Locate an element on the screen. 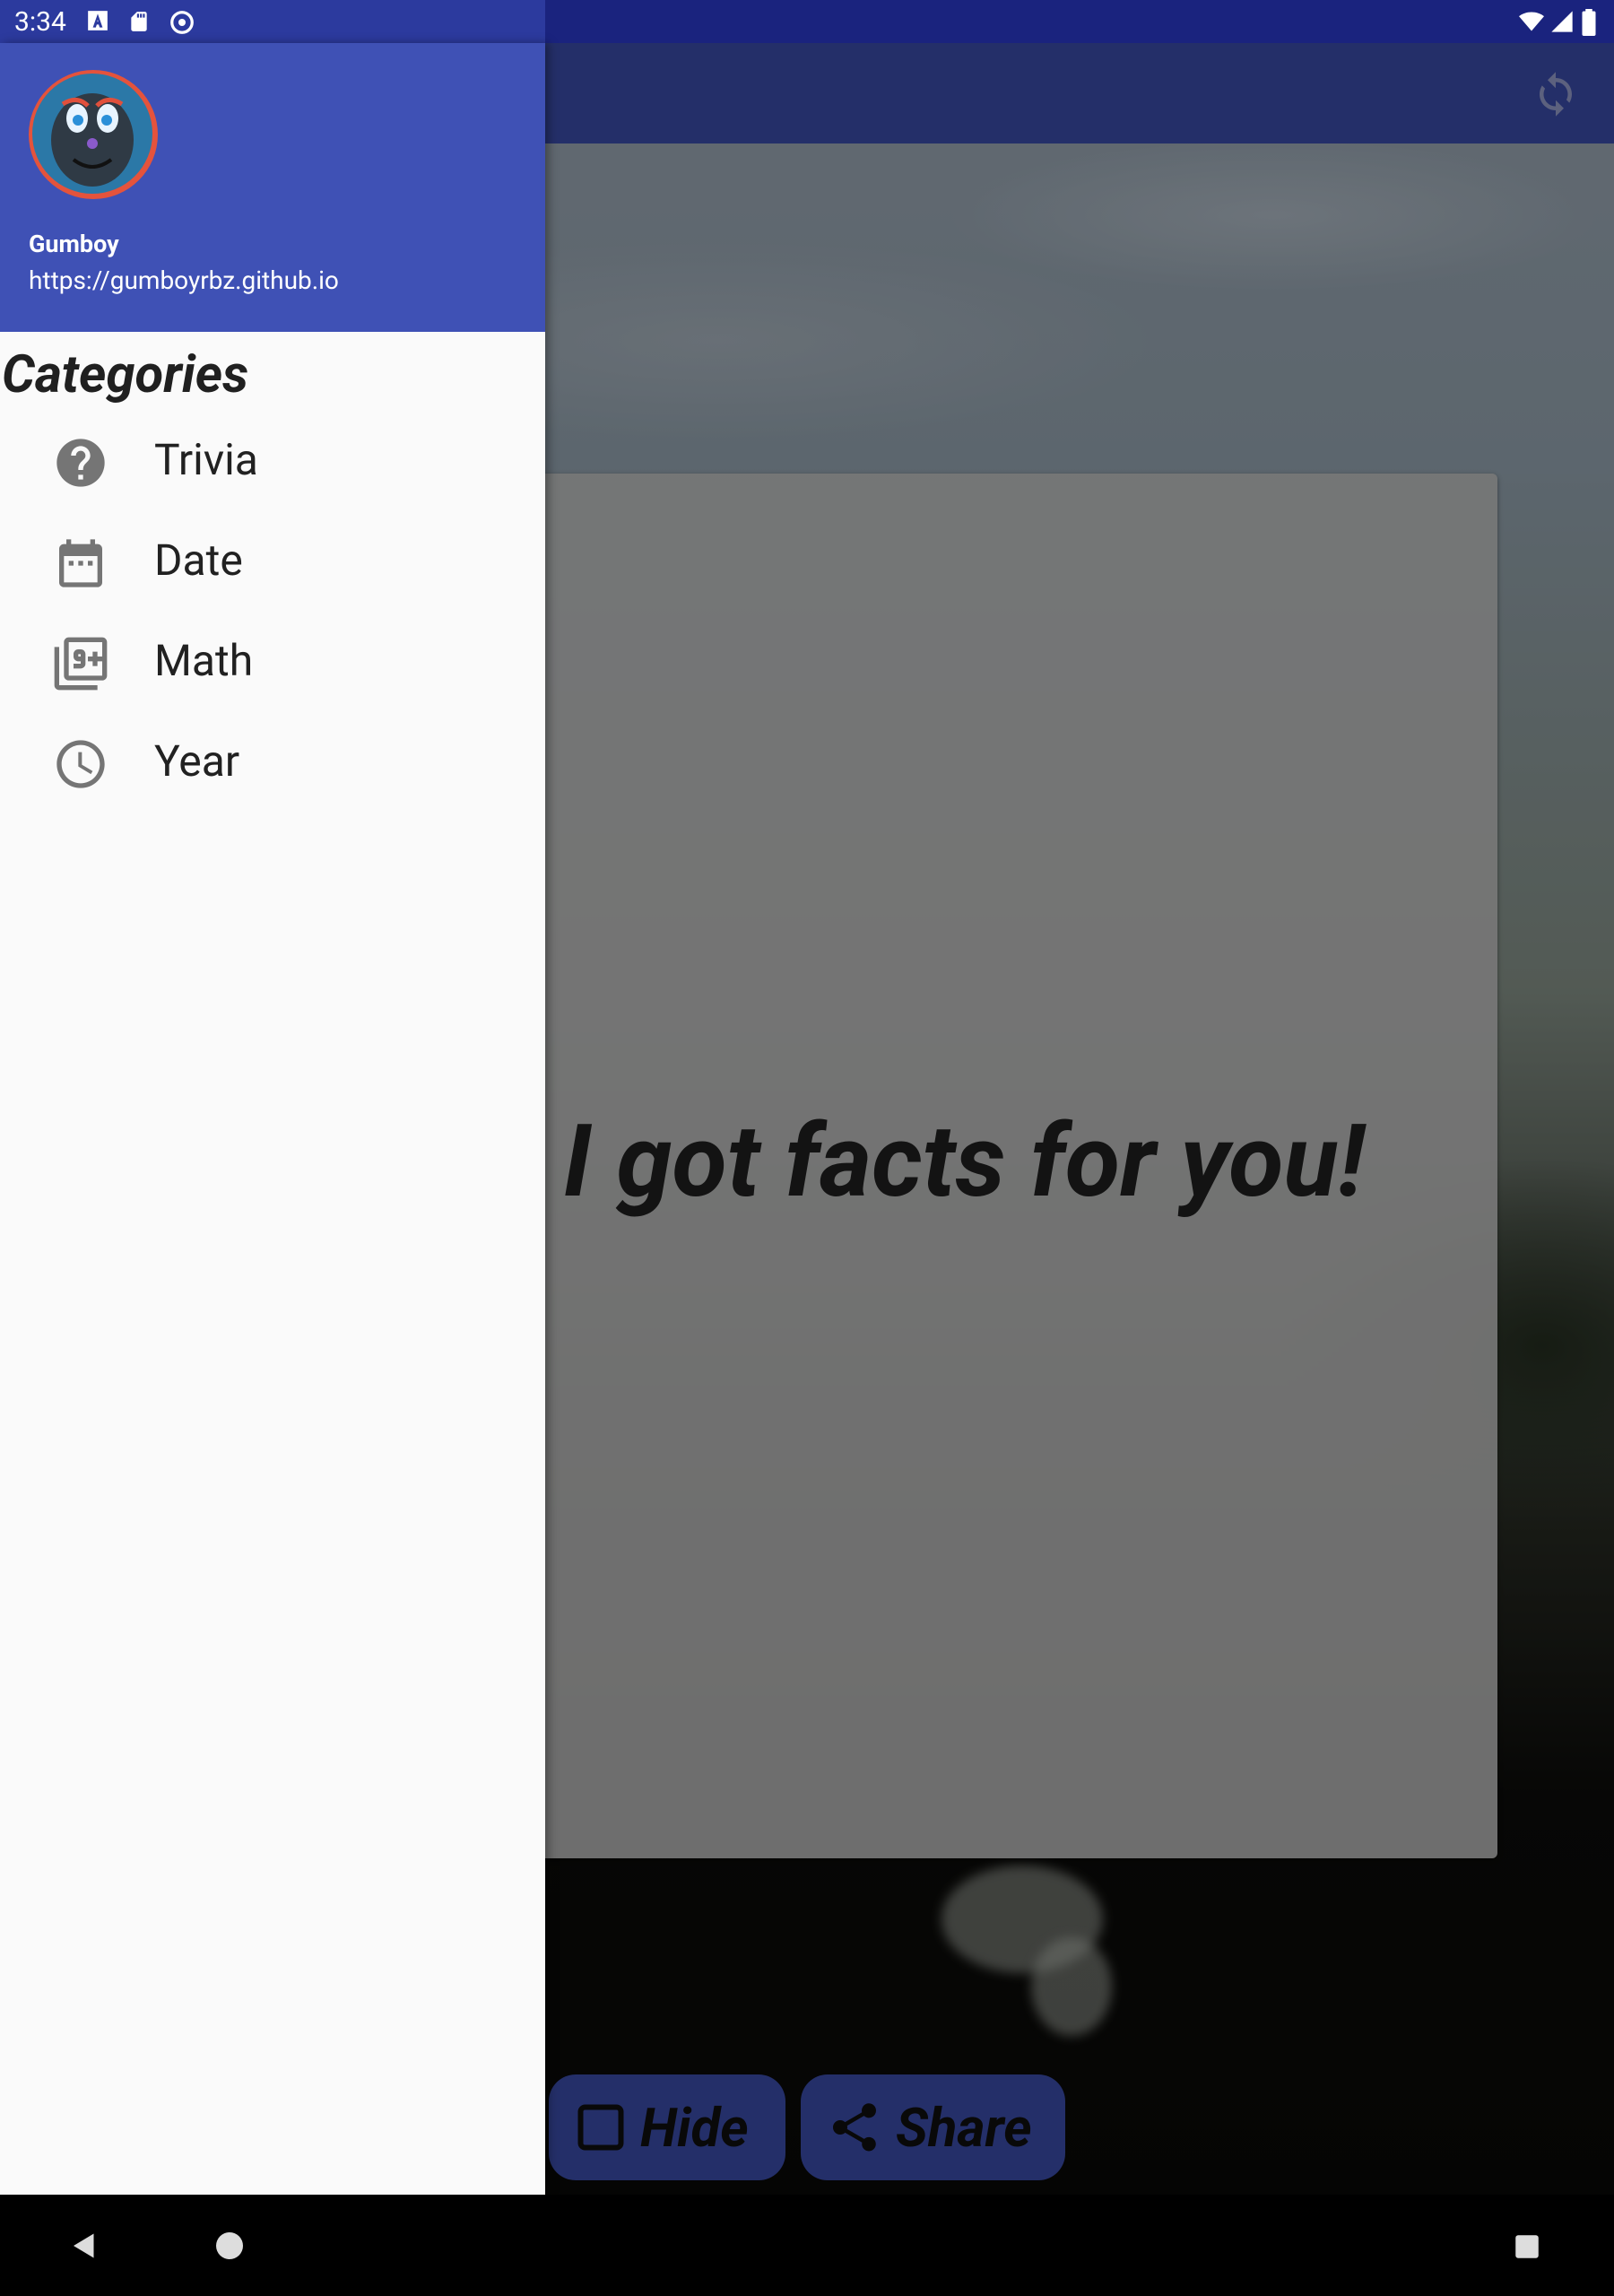  back-icon is located at coordinates (84, 2246).